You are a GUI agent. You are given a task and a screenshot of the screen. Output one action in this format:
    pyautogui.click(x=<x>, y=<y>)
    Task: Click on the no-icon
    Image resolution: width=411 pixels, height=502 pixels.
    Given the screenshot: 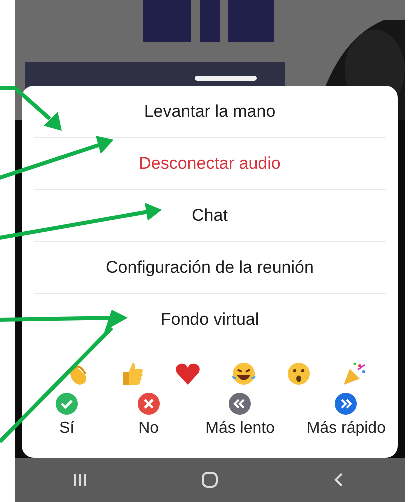 What is the action you would take?
    pyautogui.click(x=148, y=404)
    